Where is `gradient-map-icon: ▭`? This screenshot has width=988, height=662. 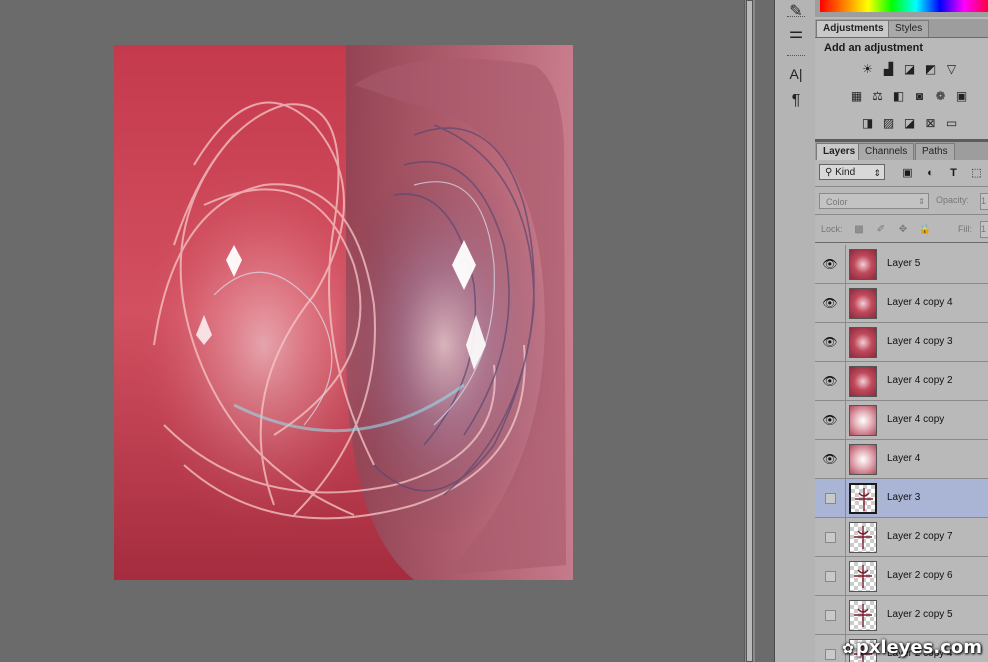 gradient-map-icon: ▭ is located at coordinates (951, 122).